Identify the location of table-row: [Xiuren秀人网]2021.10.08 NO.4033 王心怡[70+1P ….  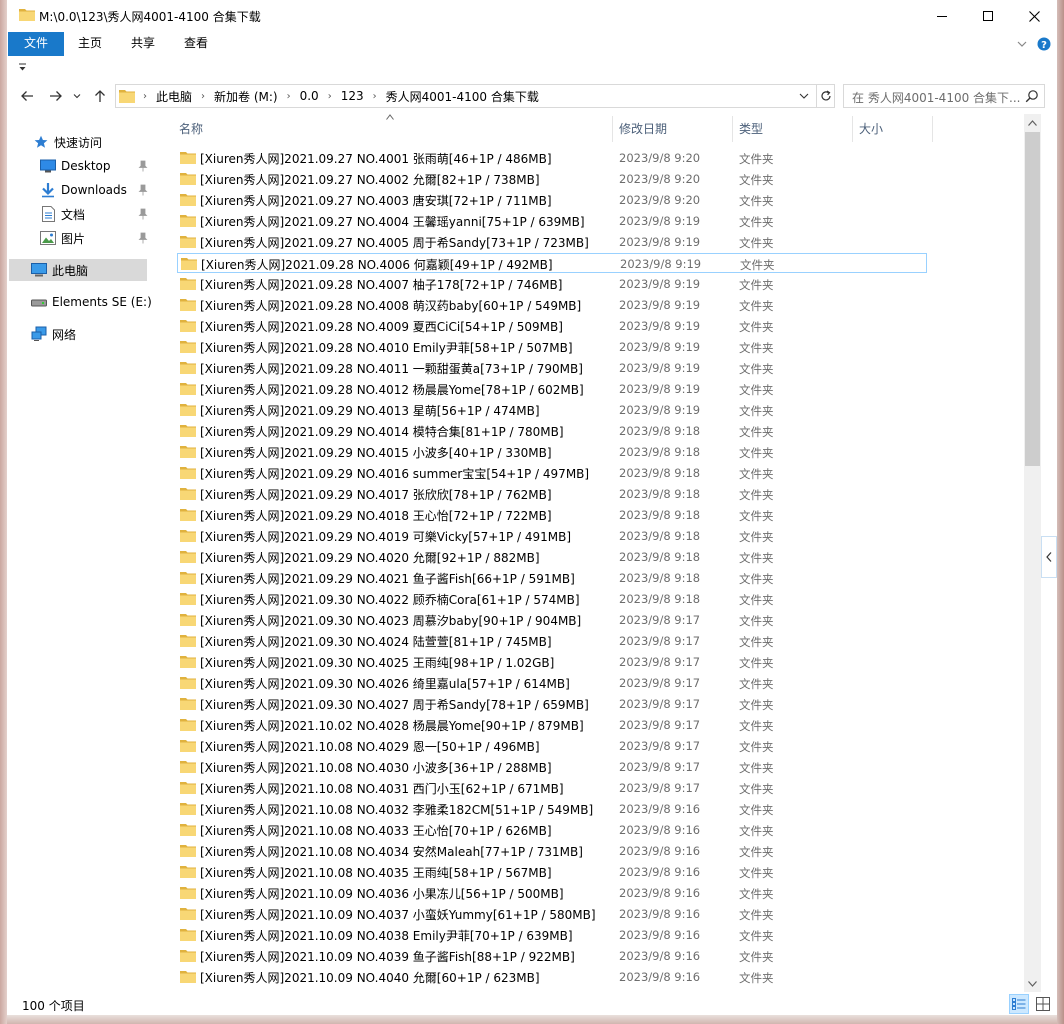
(552, 830).